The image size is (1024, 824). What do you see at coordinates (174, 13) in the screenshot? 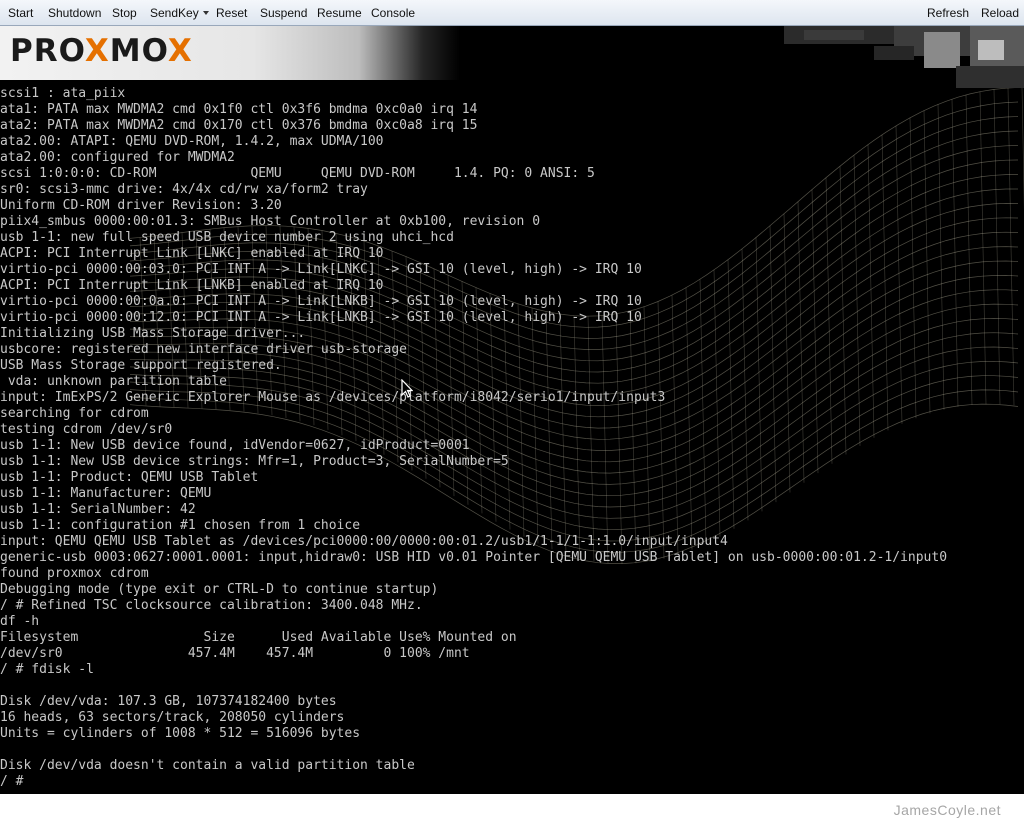
I see `sendkey-label: SendKey` at bounding box center [174, 13].